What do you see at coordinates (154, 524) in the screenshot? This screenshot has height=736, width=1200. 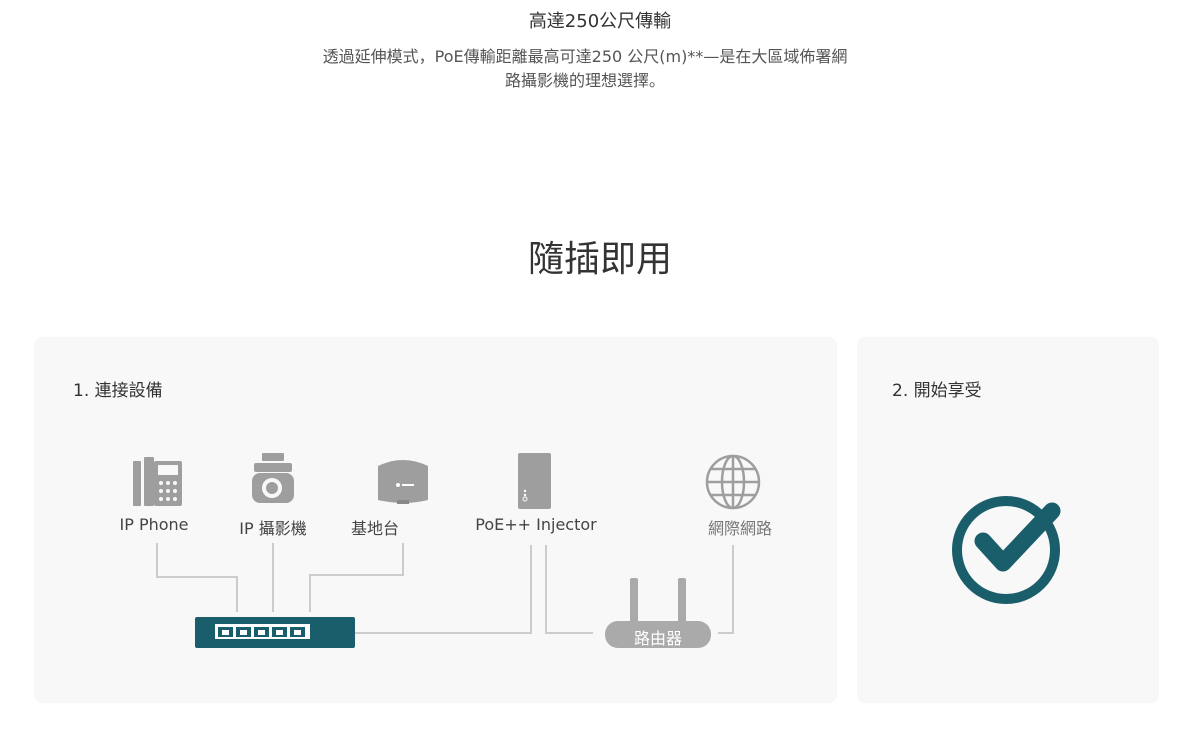 I see `ip-phone-label: IP Phone` at bounding box center [154, 524].